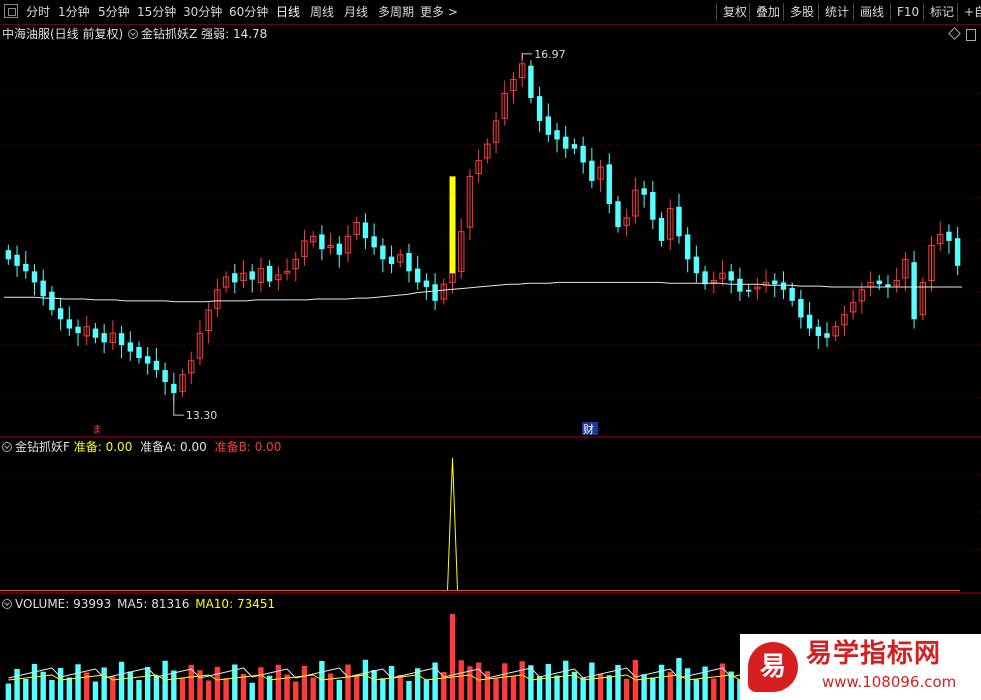 The height and width of the screenshot is (700, 981). Describe the element at coordinates (170, 604) in the screenshot. I see `volume-ma5-value: 81316` at that location.